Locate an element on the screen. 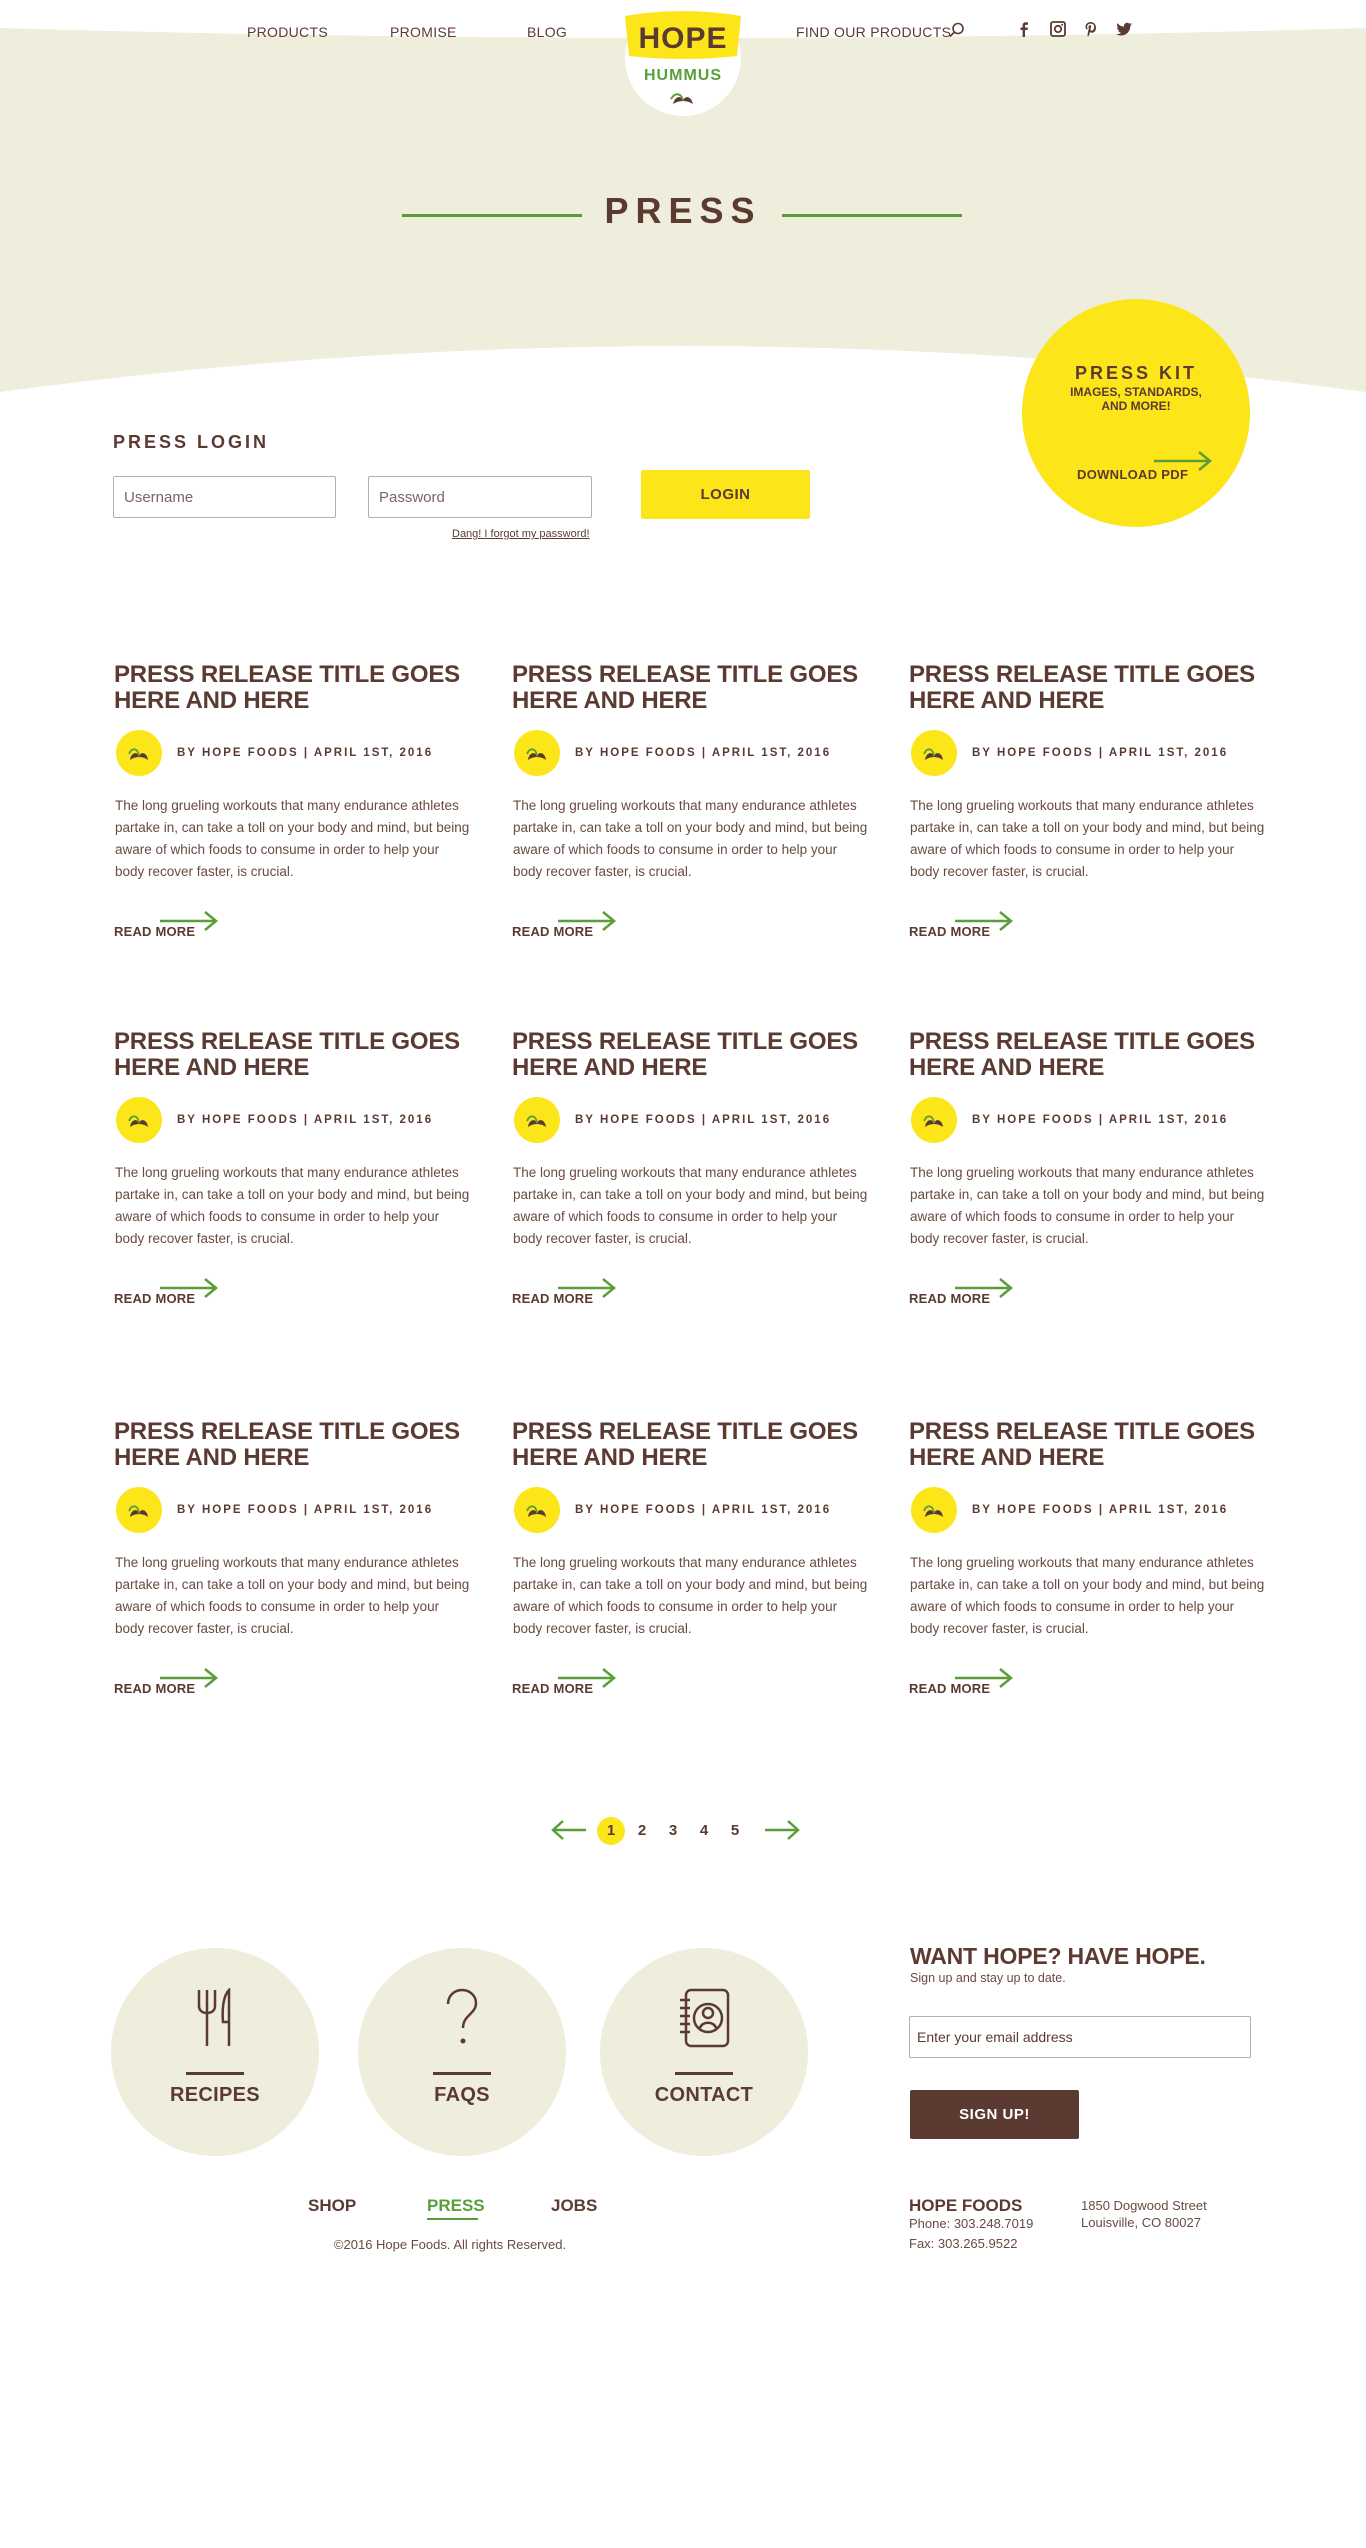 The height and width of the screenshot is (2548, 1366). next-page-arrow-icon is located at coordinates (782, 1830).